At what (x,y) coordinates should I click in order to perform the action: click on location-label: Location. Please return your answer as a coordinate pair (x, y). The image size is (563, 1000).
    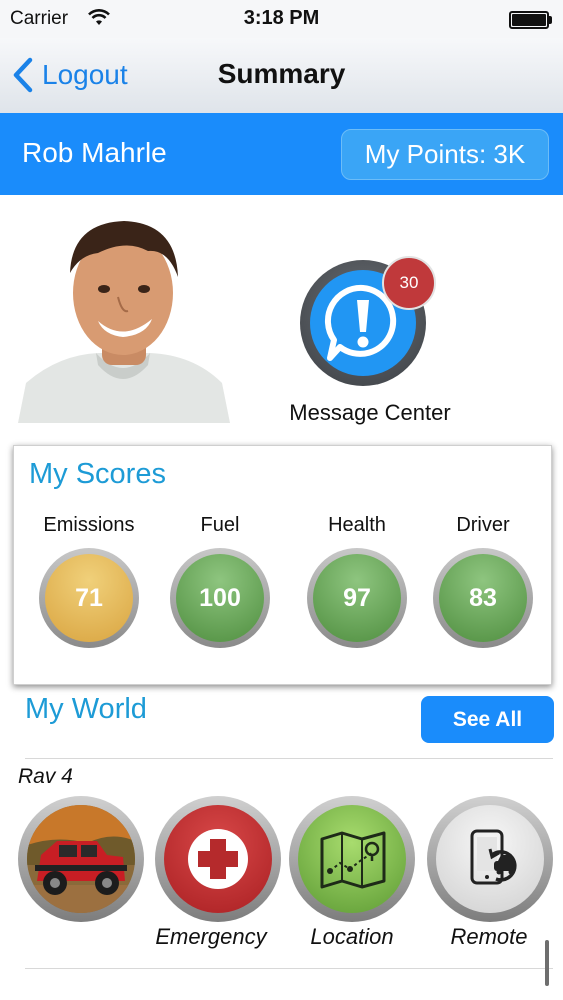
    Looking at the image, I should click on (352, 936).